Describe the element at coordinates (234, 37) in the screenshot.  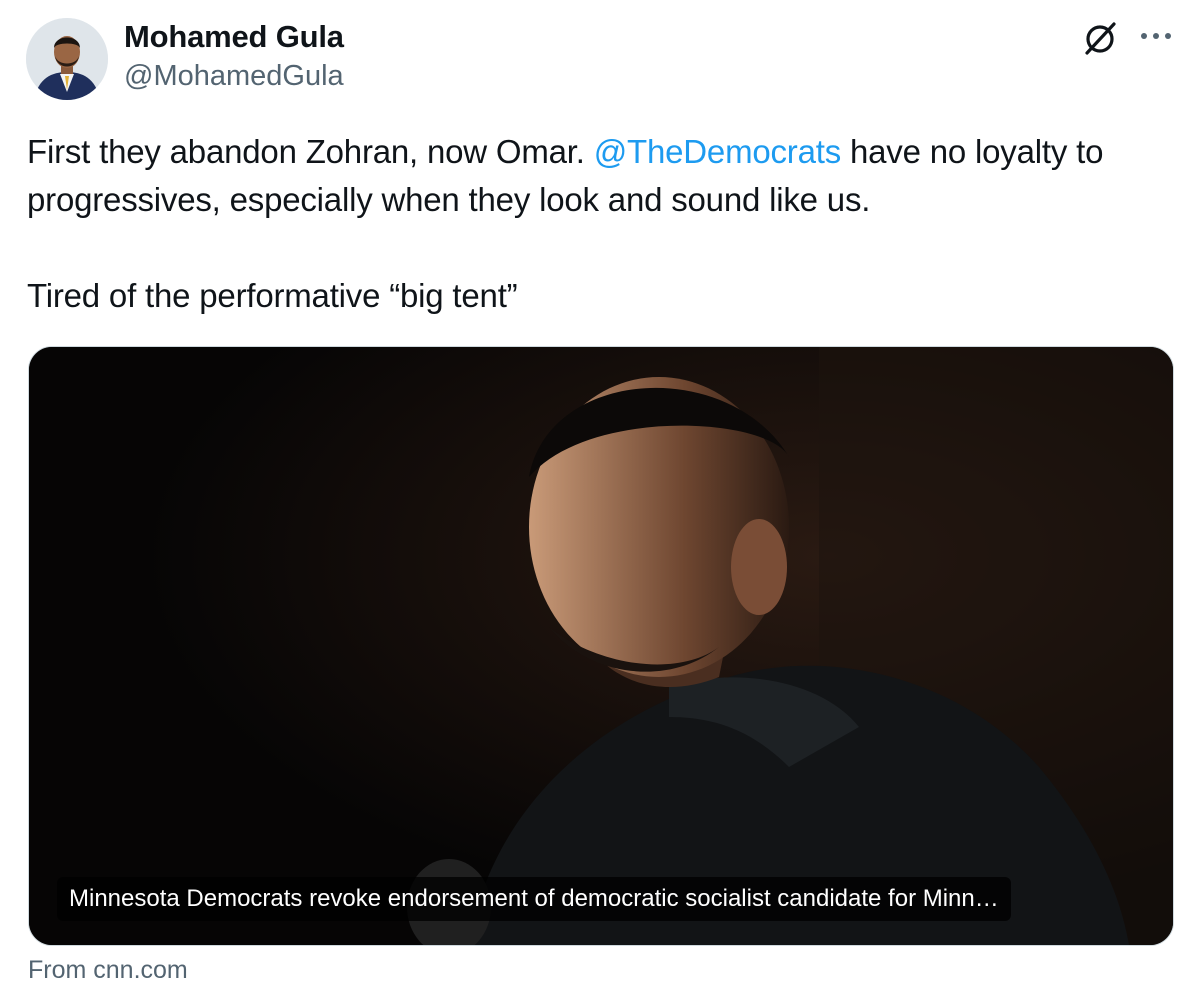
I see `display-name: Mohamed Gula` at that location.